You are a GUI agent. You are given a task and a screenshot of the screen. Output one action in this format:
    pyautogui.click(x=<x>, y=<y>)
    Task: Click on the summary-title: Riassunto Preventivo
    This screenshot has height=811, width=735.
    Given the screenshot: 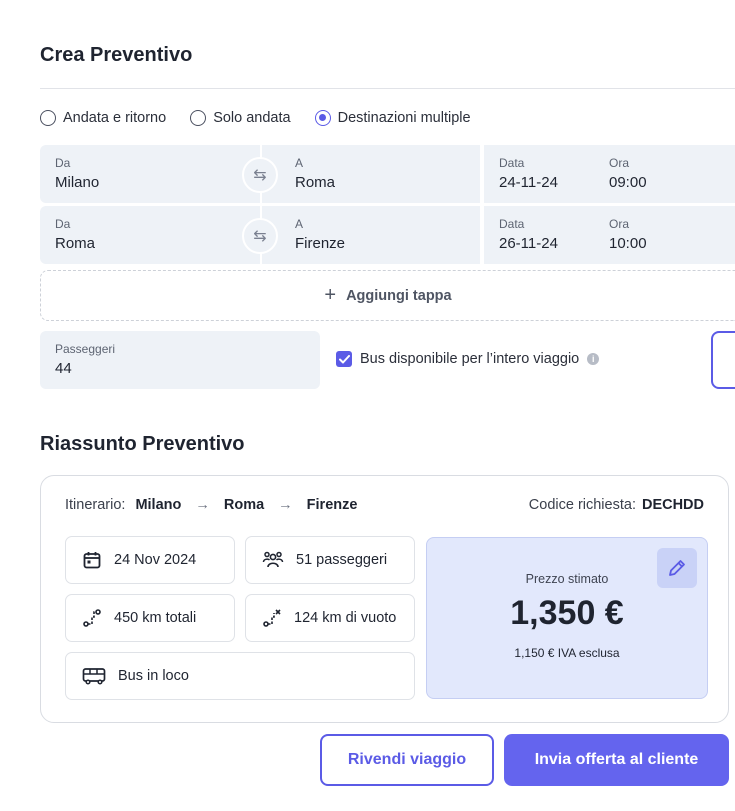 What is the action you would take?
    pyautogui.click(x=142, y=444)
    